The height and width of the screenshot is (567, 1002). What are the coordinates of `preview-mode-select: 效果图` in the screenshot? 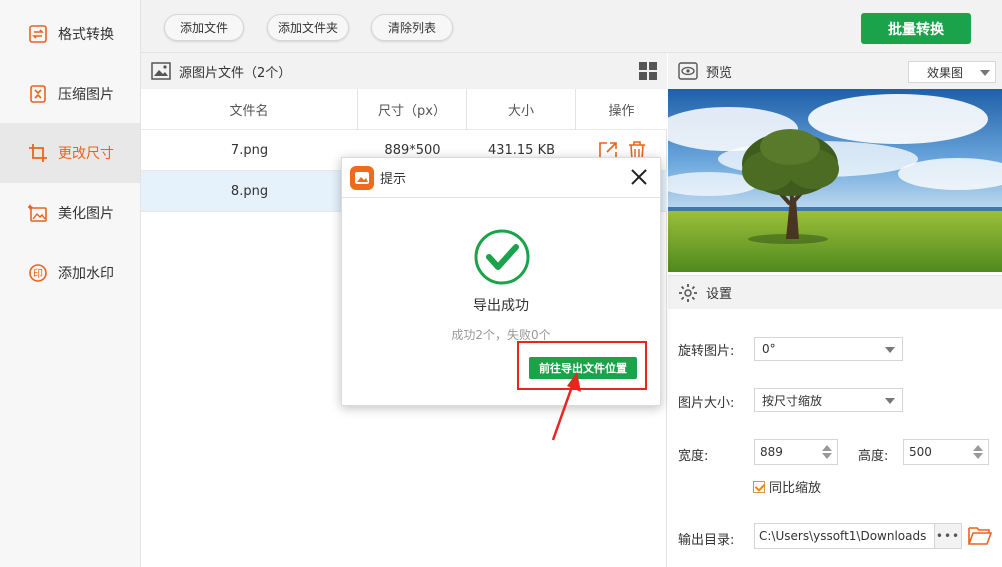 It's located at (952, 72).